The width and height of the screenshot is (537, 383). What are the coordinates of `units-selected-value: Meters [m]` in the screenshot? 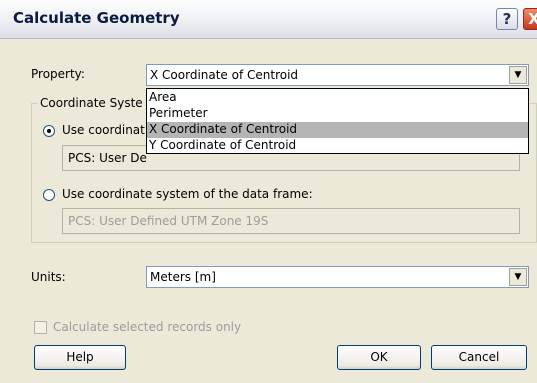 It's located at (183, 277).